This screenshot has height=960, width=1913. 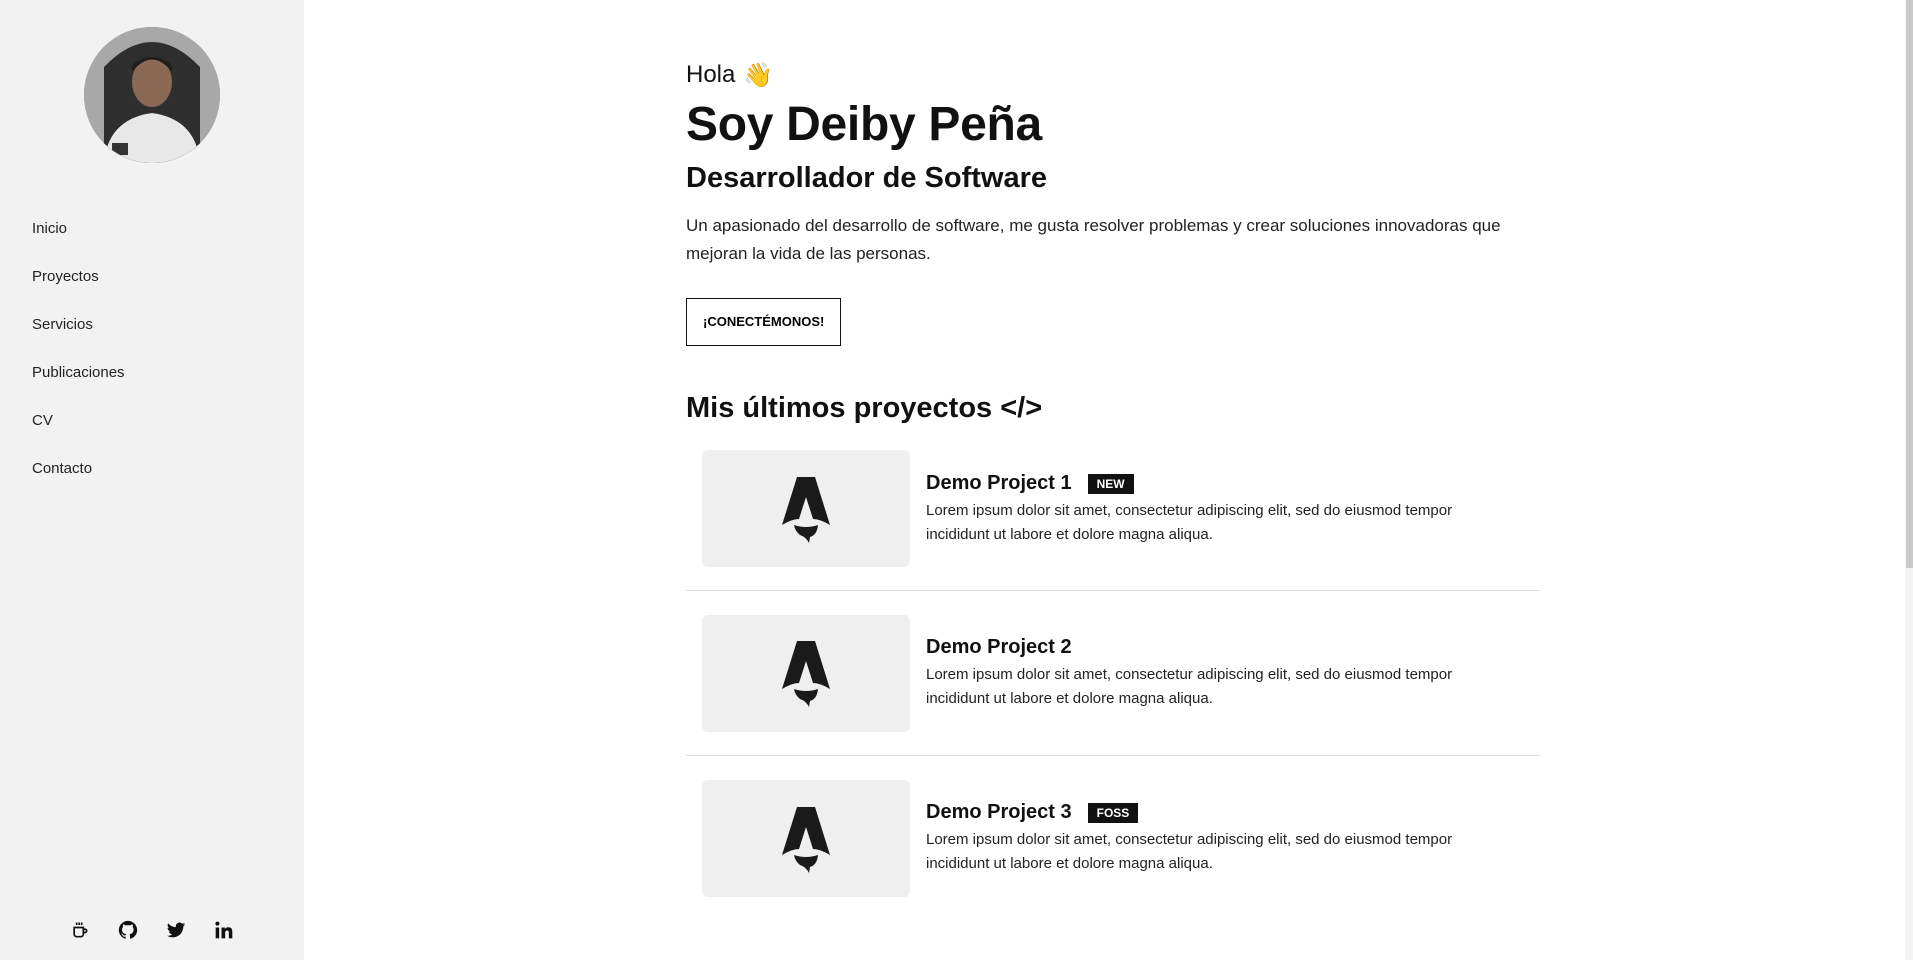 I want to click on wave-icon: 👋, so click(x=758, y=75).